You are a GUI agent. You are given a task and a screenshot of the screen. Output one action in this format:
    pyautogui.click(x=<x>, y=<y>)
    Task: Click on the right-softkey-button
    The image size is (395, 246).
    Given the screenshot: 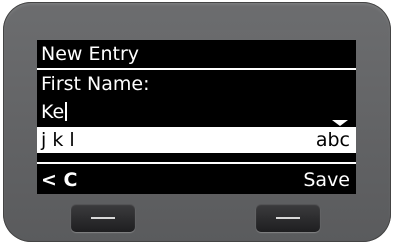 What is the action you would take?
    pyautogui.click(x=288, y=218)
    